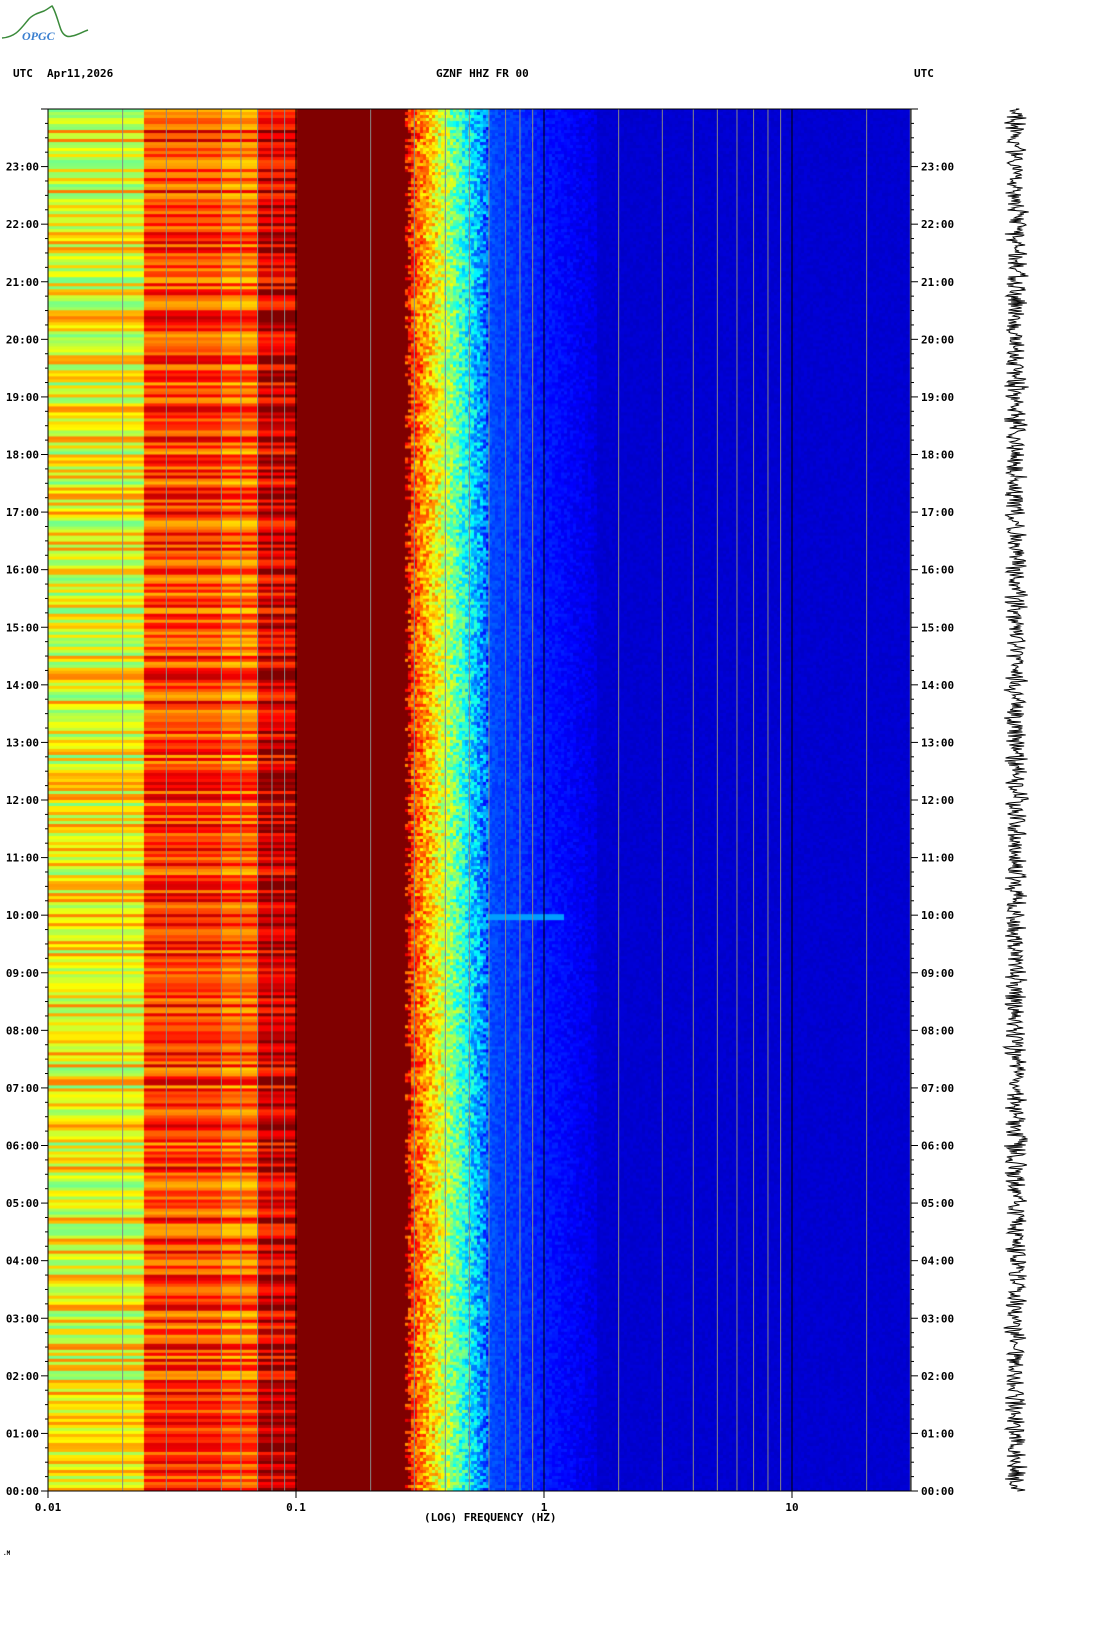 The image size is (1102, 1634). Describe the element at coordinates (937, 167) in the screenshot. I see `y-tick-label-right: 23:00` at that location.